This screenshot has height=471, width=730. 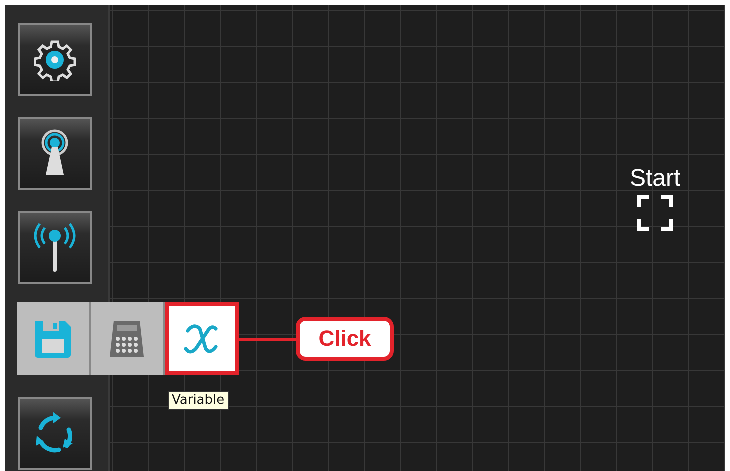 I want to click on callout-label: Click, so click(x=345, y=339).